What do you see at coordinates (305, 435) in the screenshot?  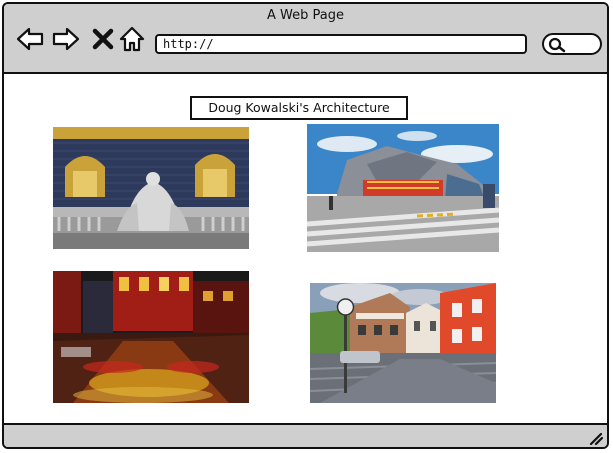 I see `status-bar` at bounding box center [305, 435].